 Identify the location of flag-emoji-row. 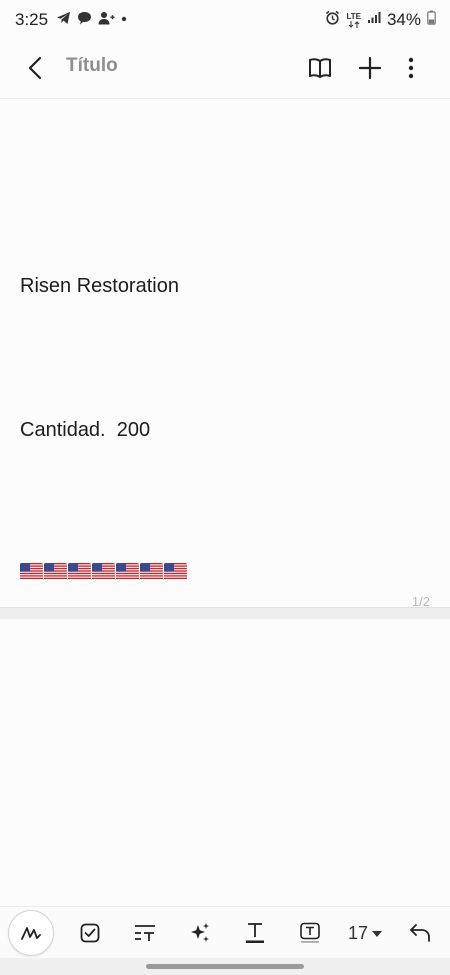
(103, 571).